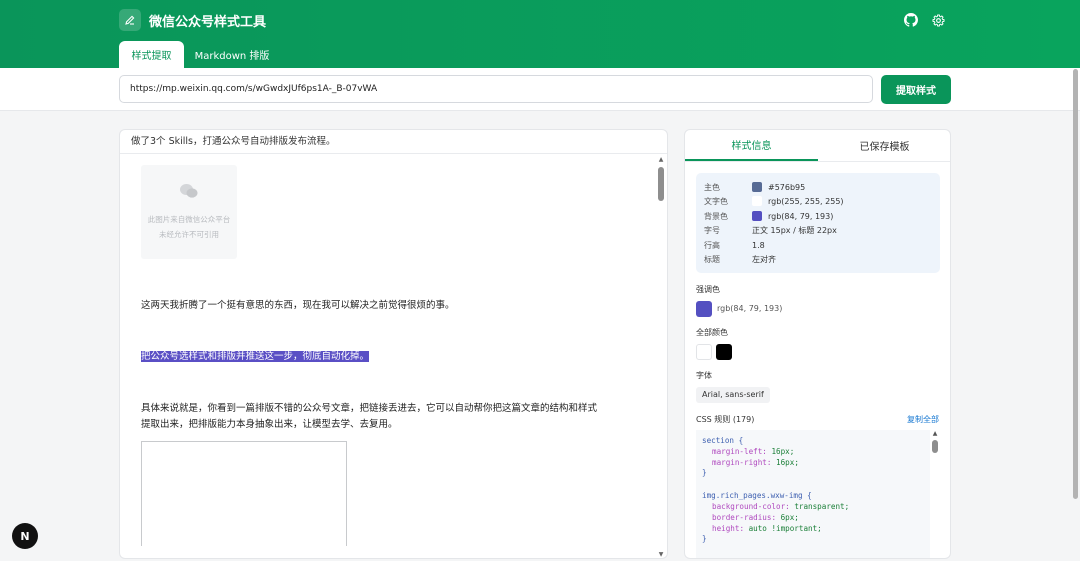  Describe the element at coordinates (764, 259) in the screenshot. I see `info-value: 左对齐` at that location.